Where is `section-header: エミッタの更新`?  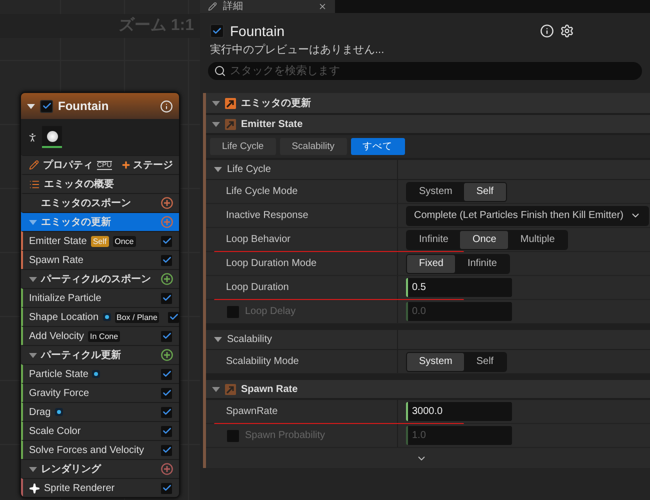 section-header: エミッタの更新 is located at coordinates (428, 104).